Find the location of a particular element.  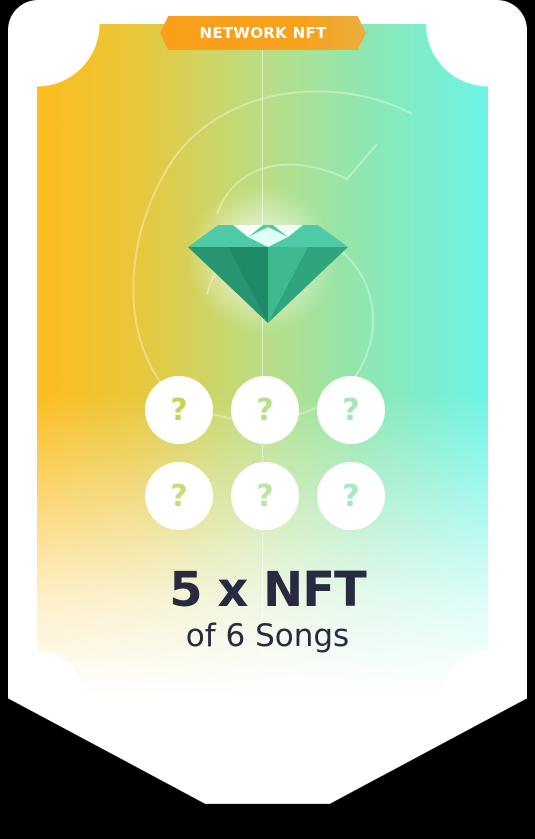

network-nft-badge: NETWORK NFT is located at coordinates (263, 33).